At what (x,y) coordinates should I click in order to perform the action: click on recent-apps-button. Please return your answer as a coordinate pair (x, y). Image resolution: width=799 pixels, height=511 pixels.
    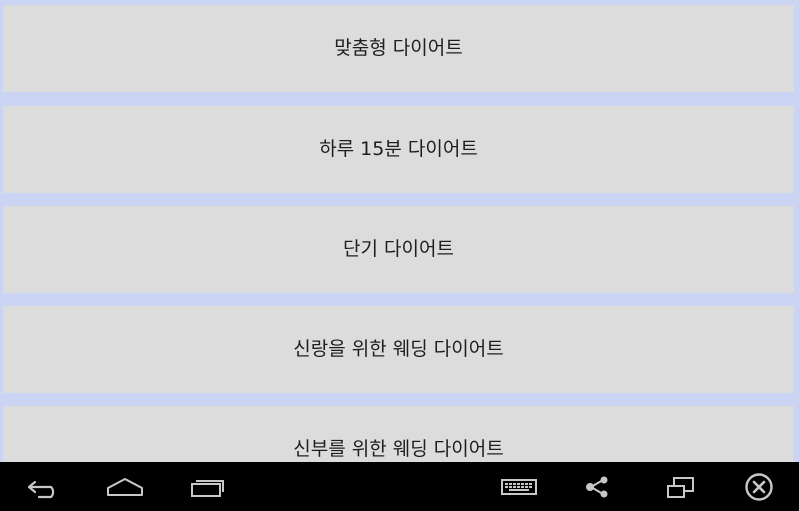
    Looking at the image, I should click on (206, 486).